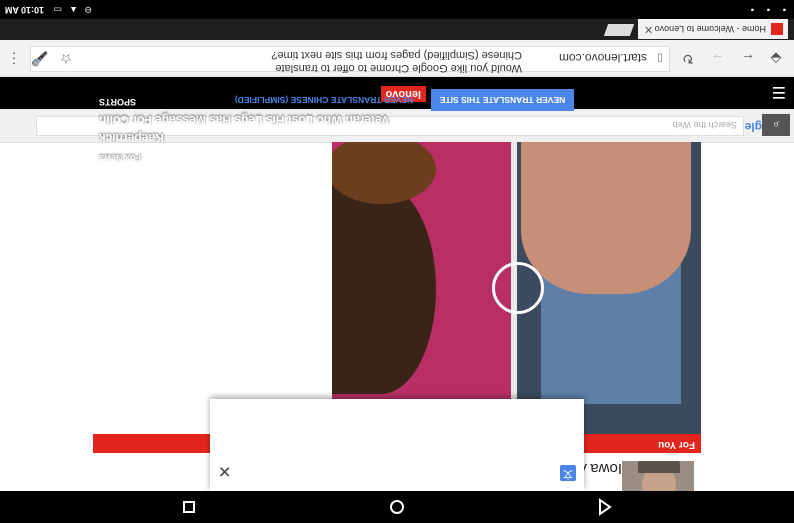 Image resolution: width=794 pixels, height=523 pixels. Describe the element at coordinates (676, 444) in the screenshot. I see `for-you-label: For You` at that location.